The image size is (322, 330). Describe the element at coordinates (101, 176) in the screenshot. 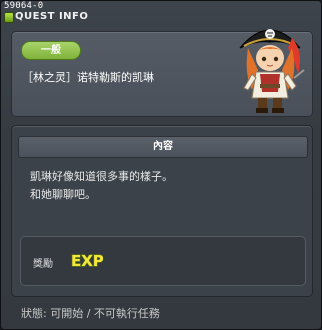

I see `description-line: 凱琳好像知道很多事的樣子。` at that location.